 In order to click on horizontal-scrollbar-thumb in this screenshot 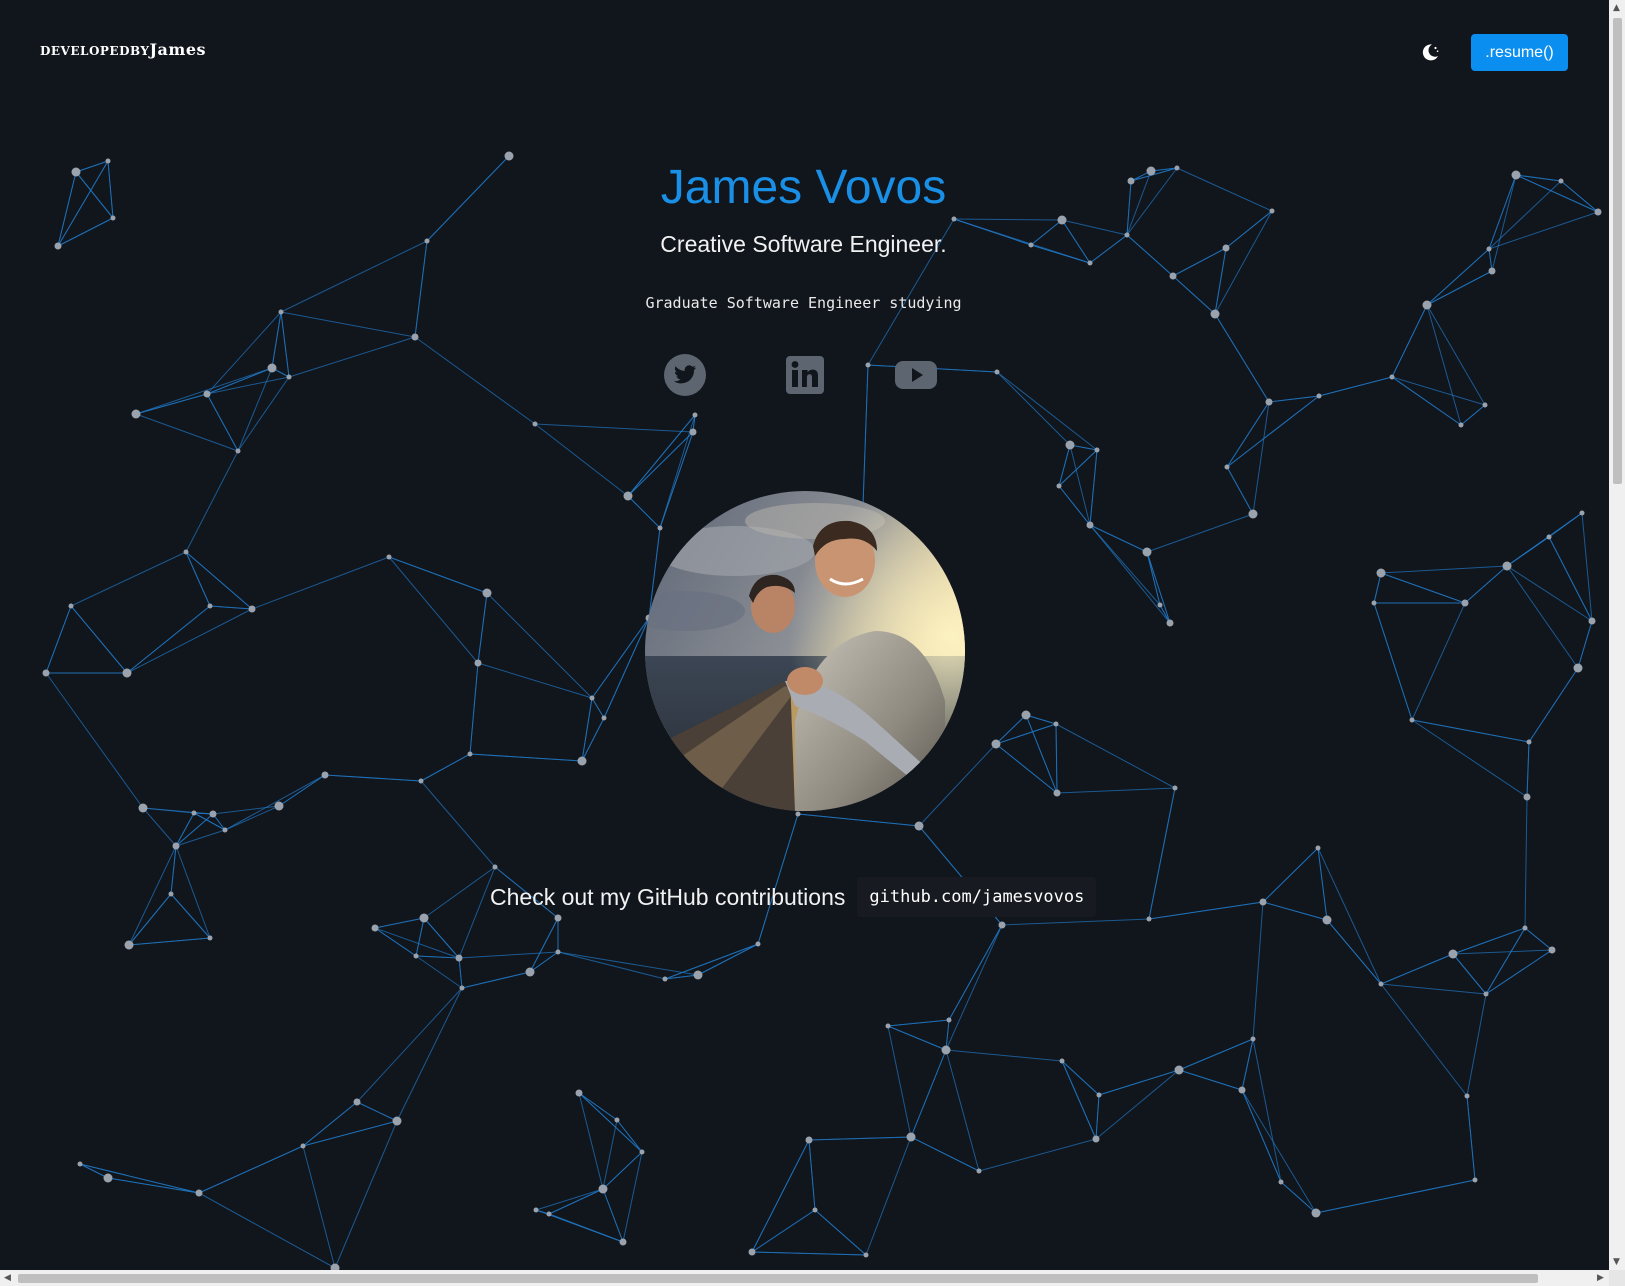, I will do `click(778, 1278)`.